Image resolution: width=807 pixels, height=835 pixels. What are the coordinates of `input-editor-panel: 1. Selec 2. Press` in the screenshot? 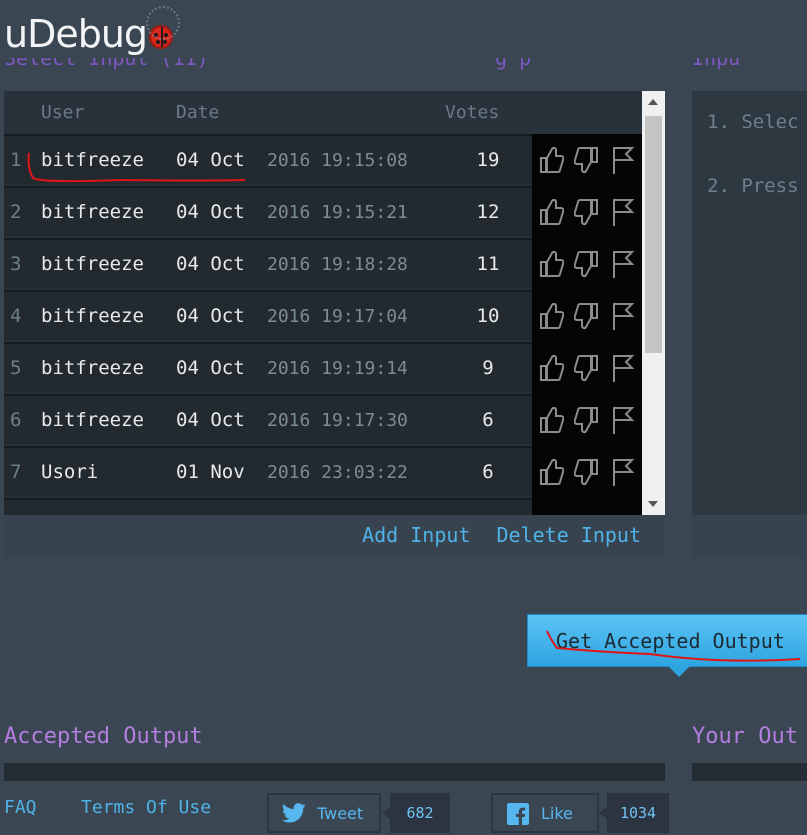 It's located at (749, 324).